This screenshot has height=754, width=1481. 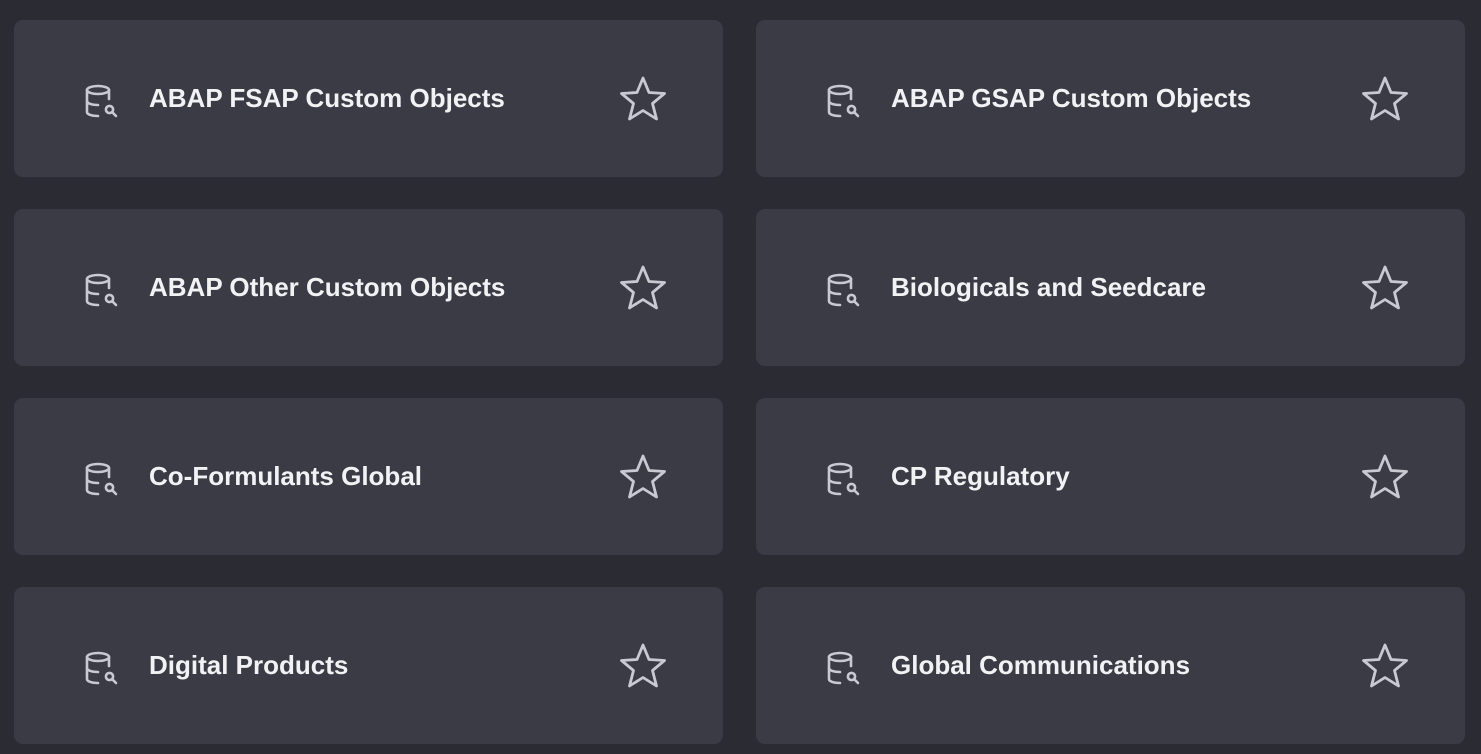 I want to click on domain-card-abap-fsap: ABAP FSAP Custom Objects, so click(x=368, y=98).